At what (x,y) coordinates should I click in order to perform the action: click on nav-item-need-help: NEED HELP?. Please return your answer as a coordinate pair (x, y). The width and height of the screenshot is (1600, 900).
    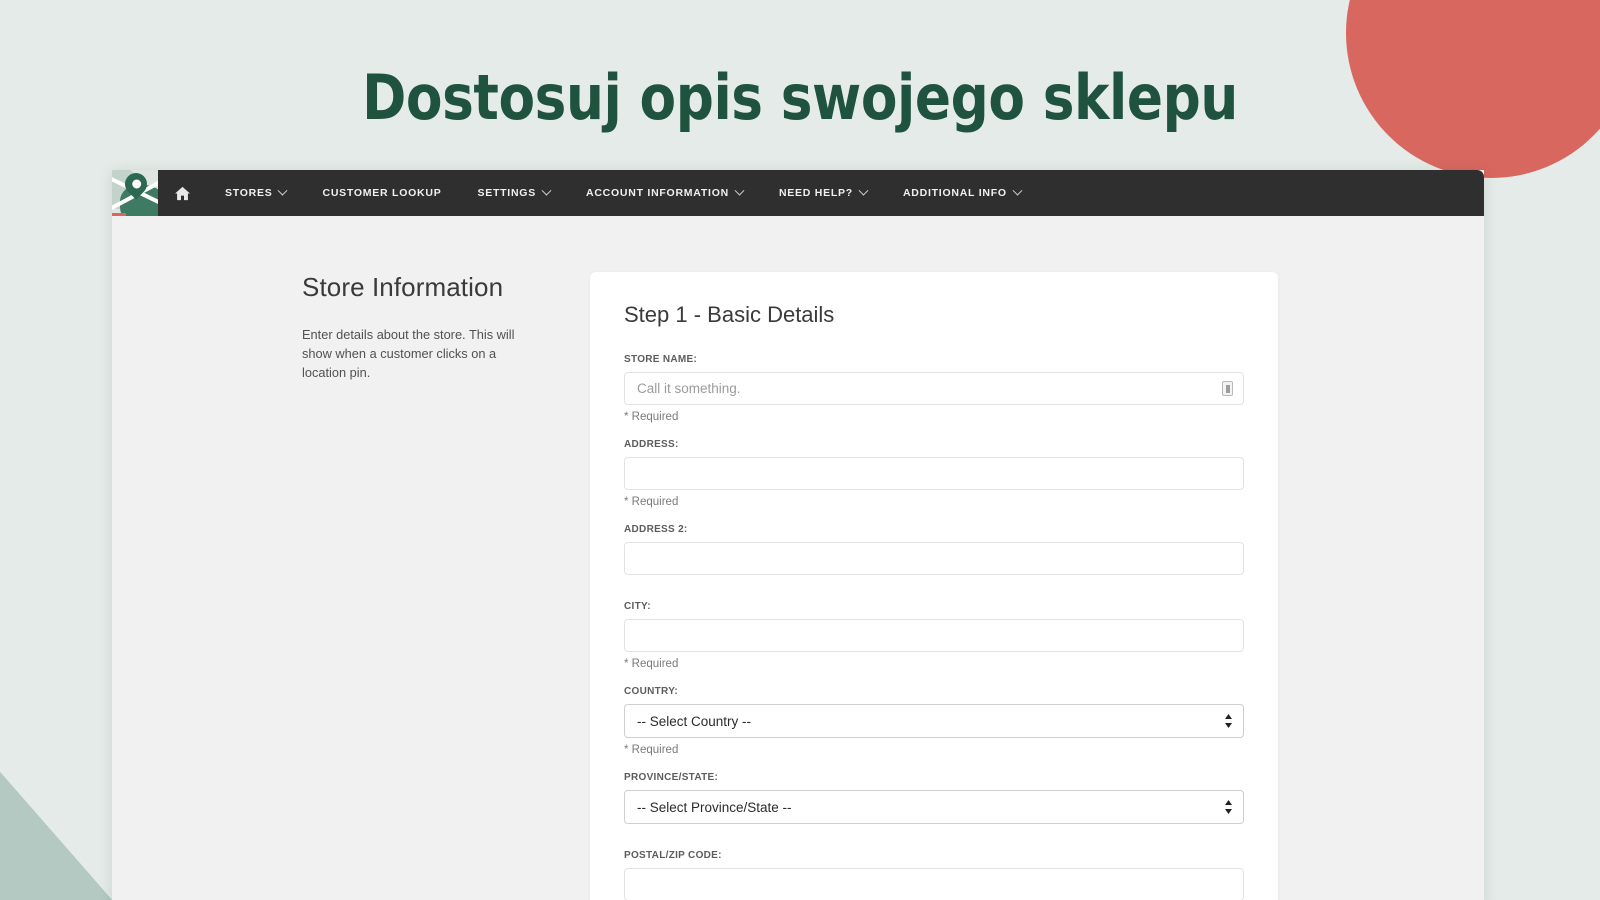
    Looking at the image, I should click on (823, 193).